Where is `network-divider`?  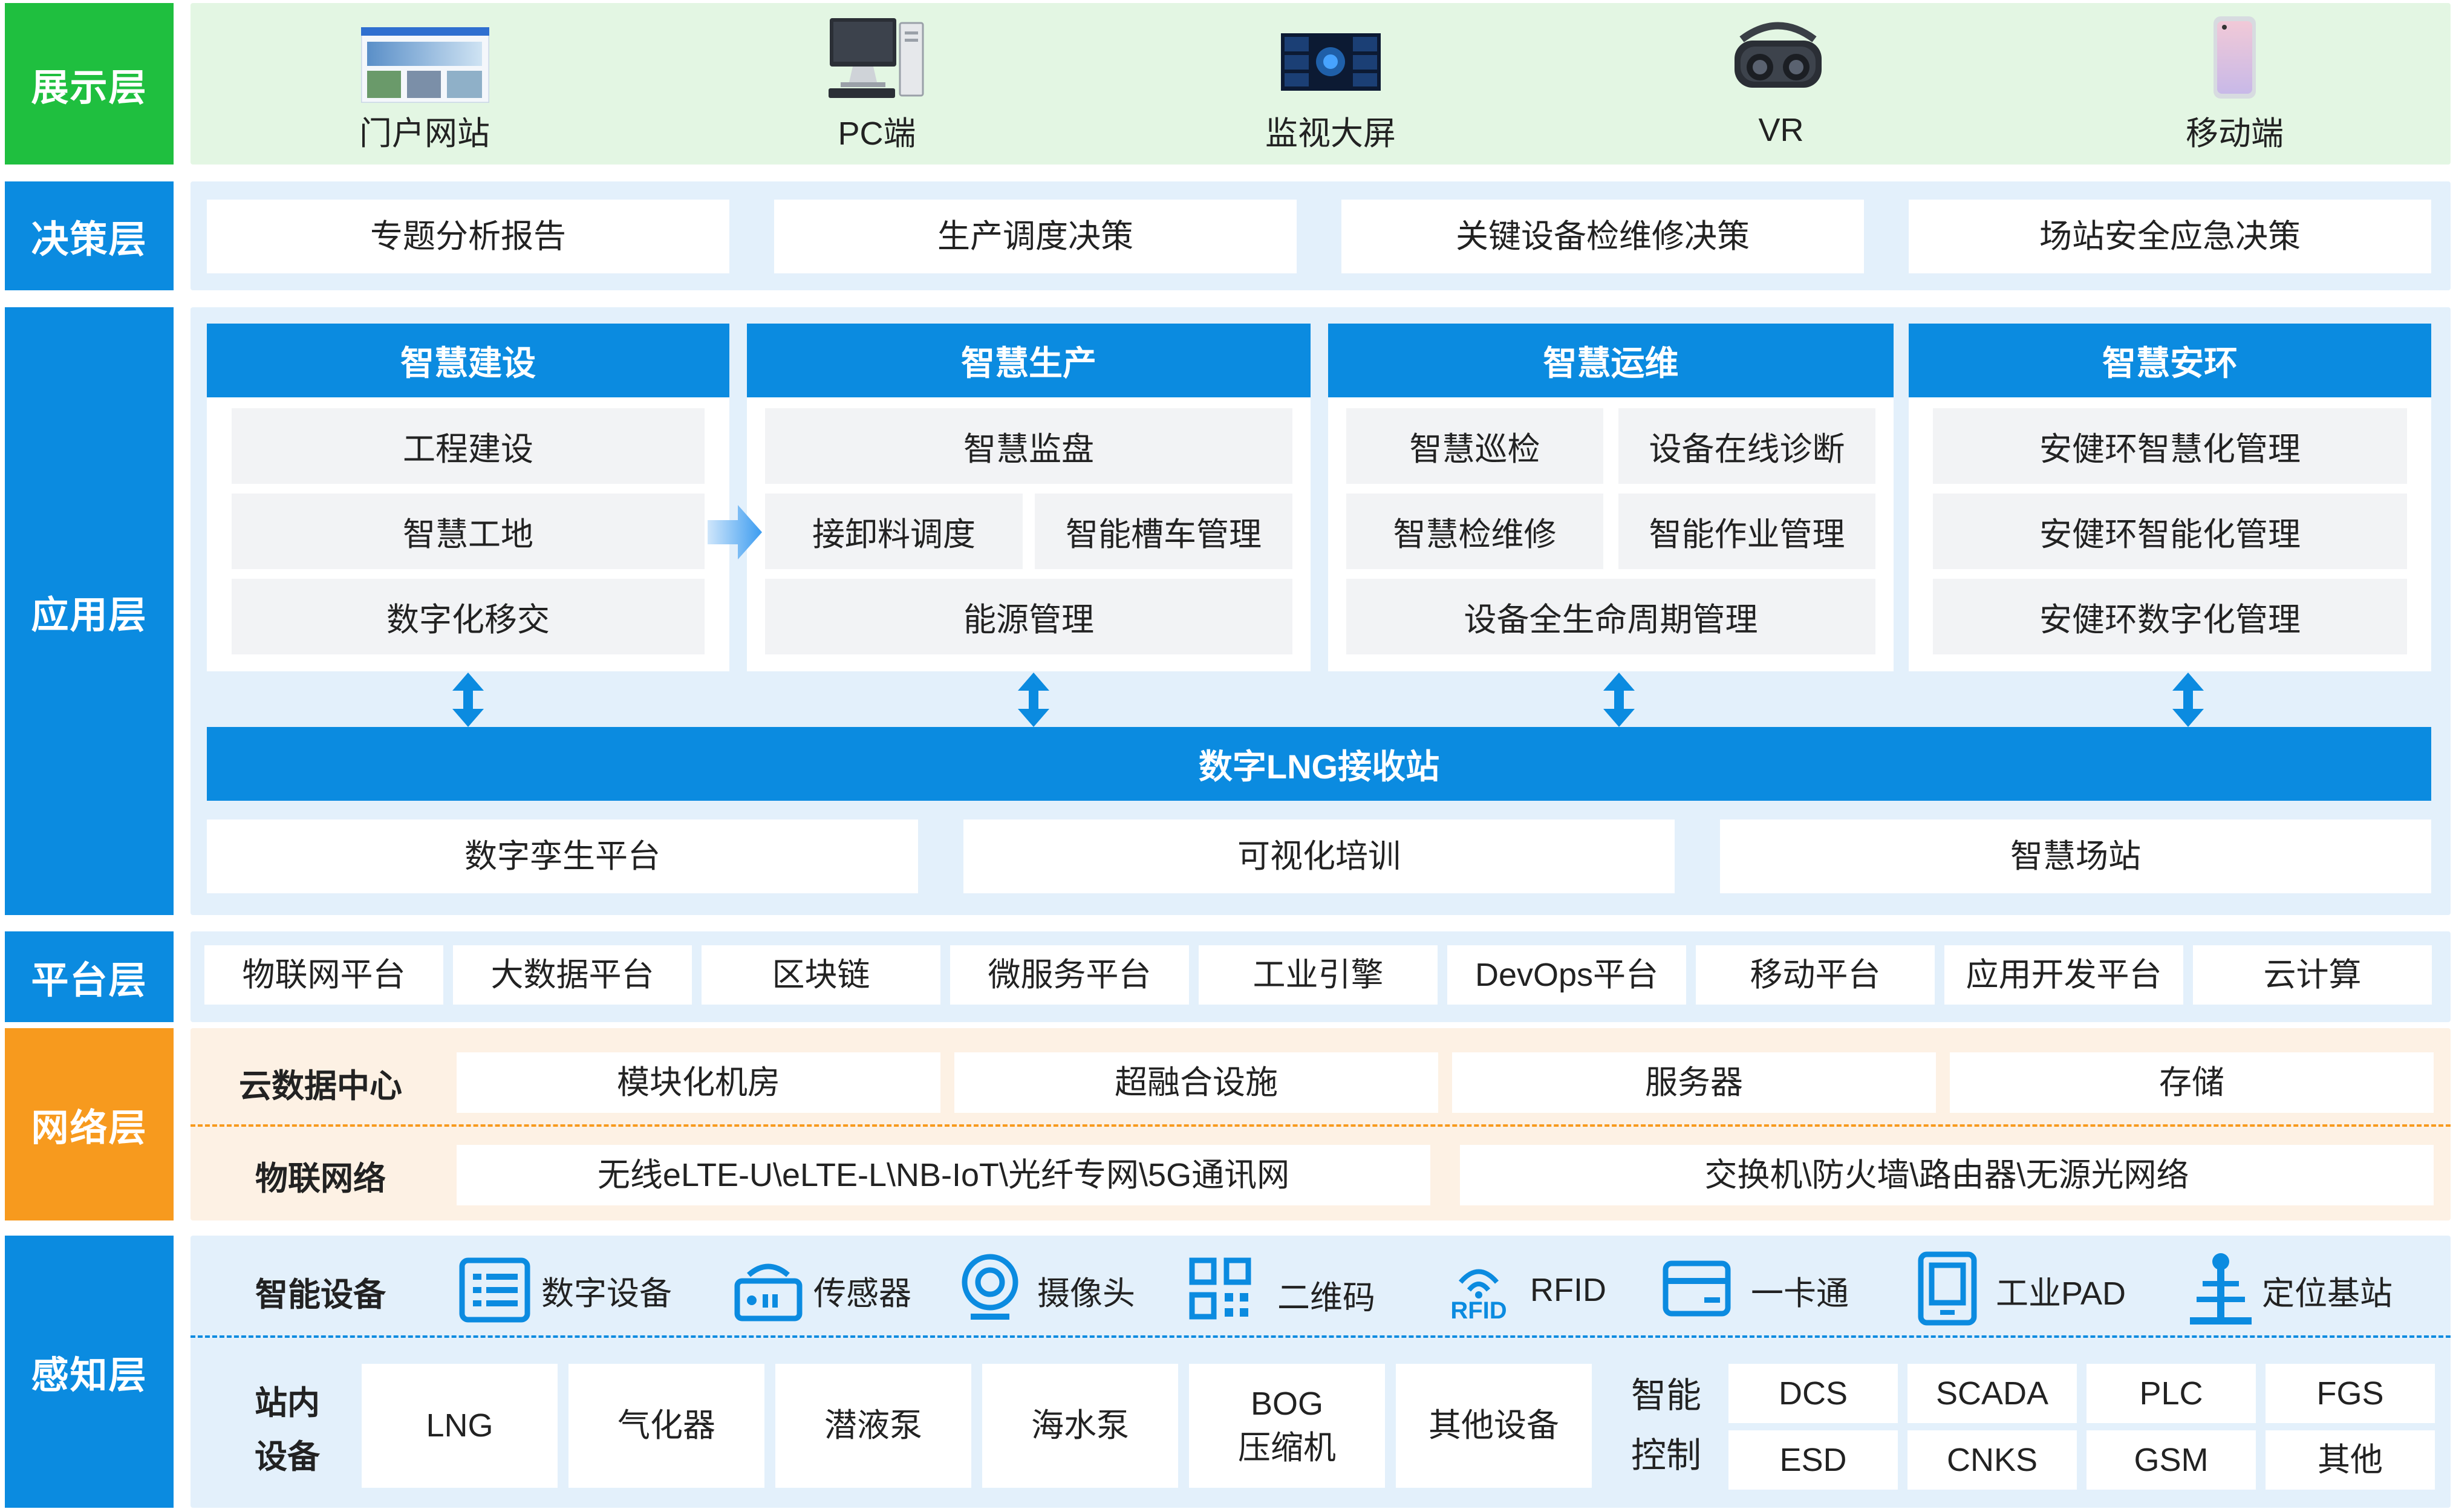
network-divider is located at coordinates (1321, 1125).